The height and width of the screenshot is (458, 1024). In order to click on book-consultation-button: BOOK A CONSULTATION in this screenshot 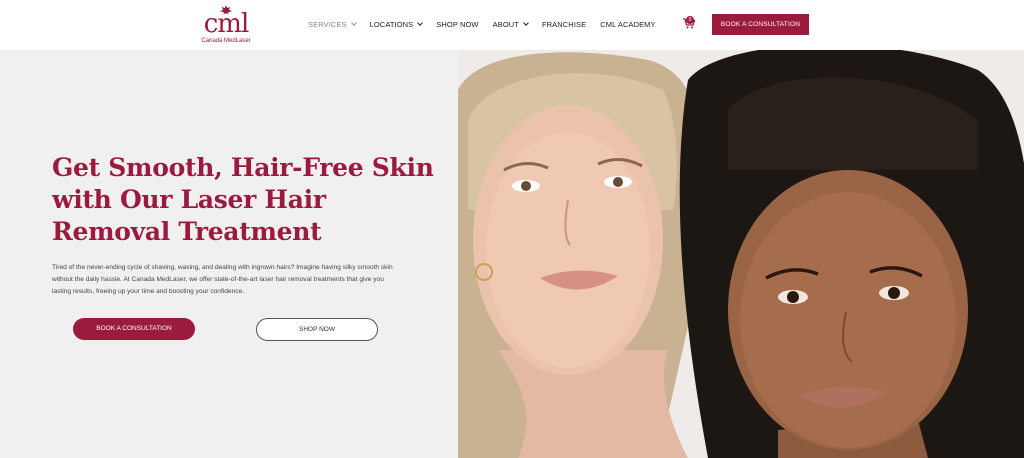, I will do `click(134, 329)`.